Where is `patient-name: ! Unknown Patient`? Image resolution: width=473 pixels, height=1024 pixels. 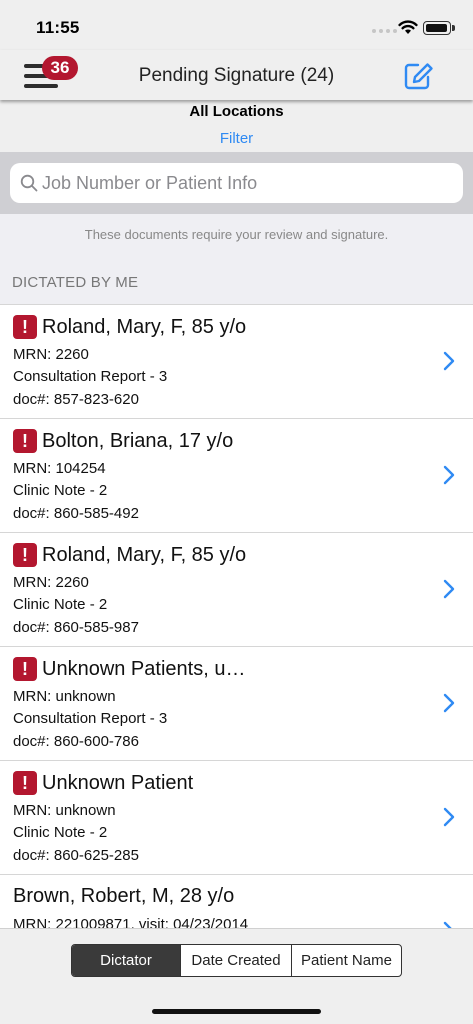 patient-name: ! Unknown Patient is located at coordinates (103, 783).